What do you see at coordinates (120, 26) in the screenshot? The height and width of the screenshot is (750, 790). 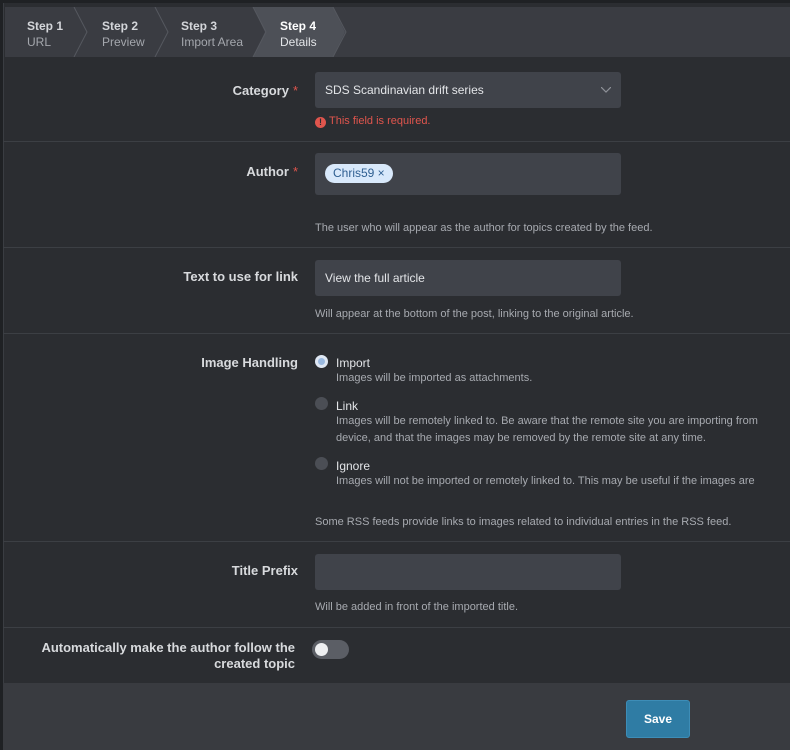 I see `step-2-number: Step 2` at bounding box center [120, 26].